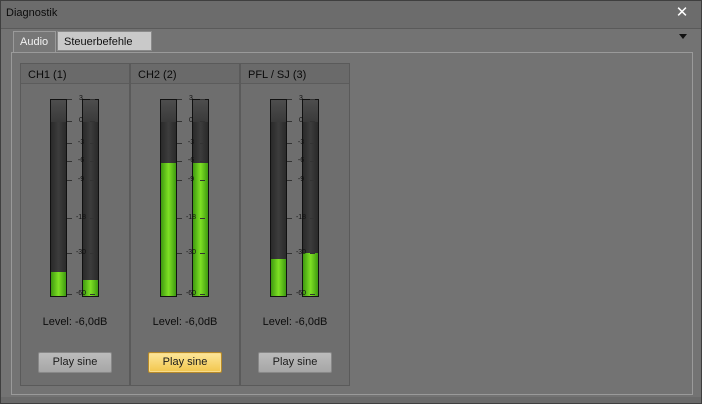 This screenshot has height=404, width=702. What do you see at coordinates (157, 75) in the screenshot?
I see `channel-title: CH2 (2)` at bounding box center [157, 75].